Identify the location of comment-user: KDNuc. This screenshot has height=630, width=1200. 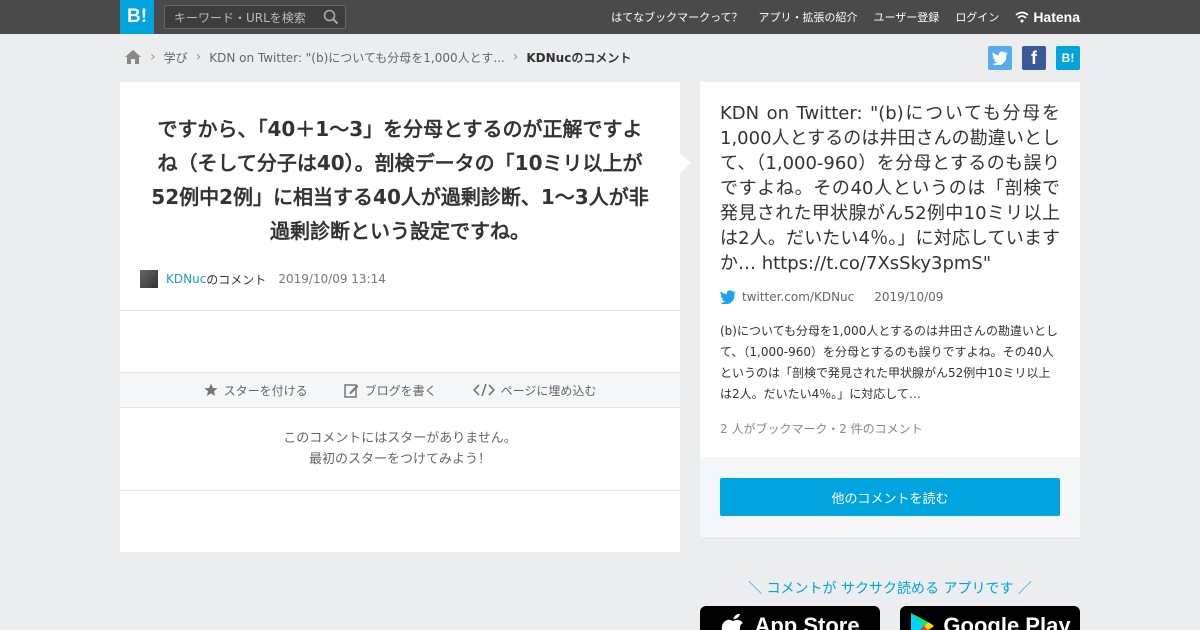
(186, 279).